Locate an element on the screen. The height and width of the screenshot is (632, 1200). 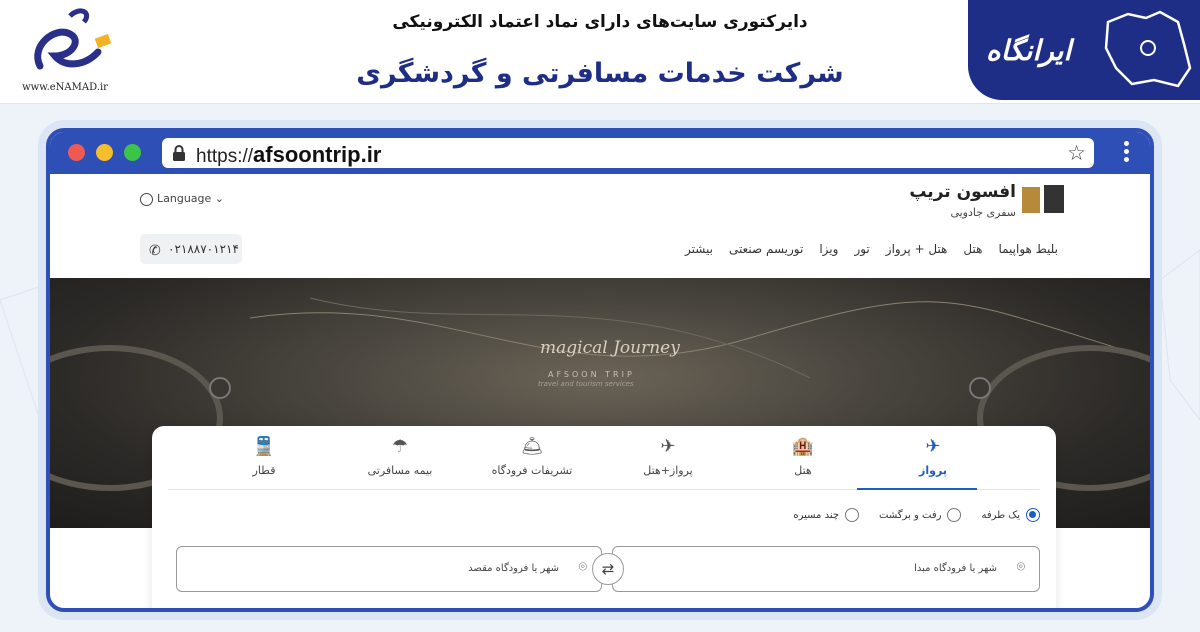
flight-icon: ✈ is located at coordinates (933, 446).